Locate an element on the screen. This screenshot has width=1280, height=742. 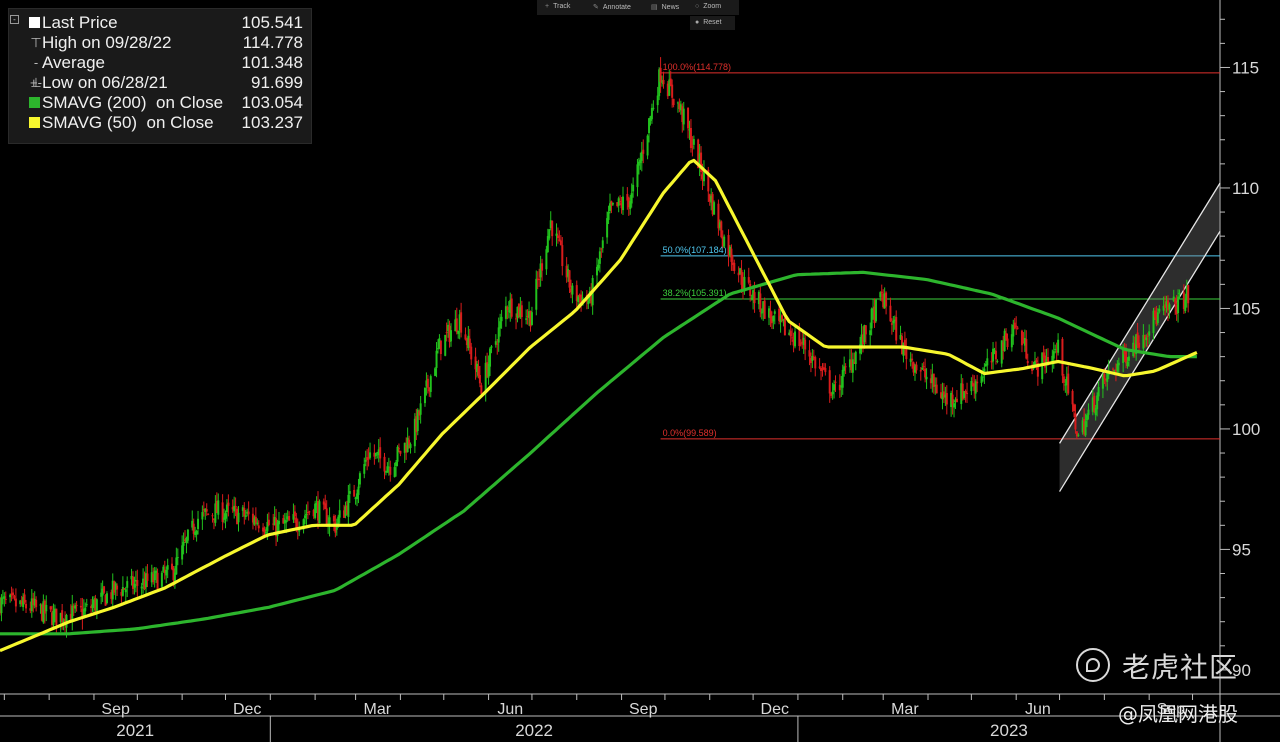
reset-button: ● Reset is located at coordinates (712, 23).